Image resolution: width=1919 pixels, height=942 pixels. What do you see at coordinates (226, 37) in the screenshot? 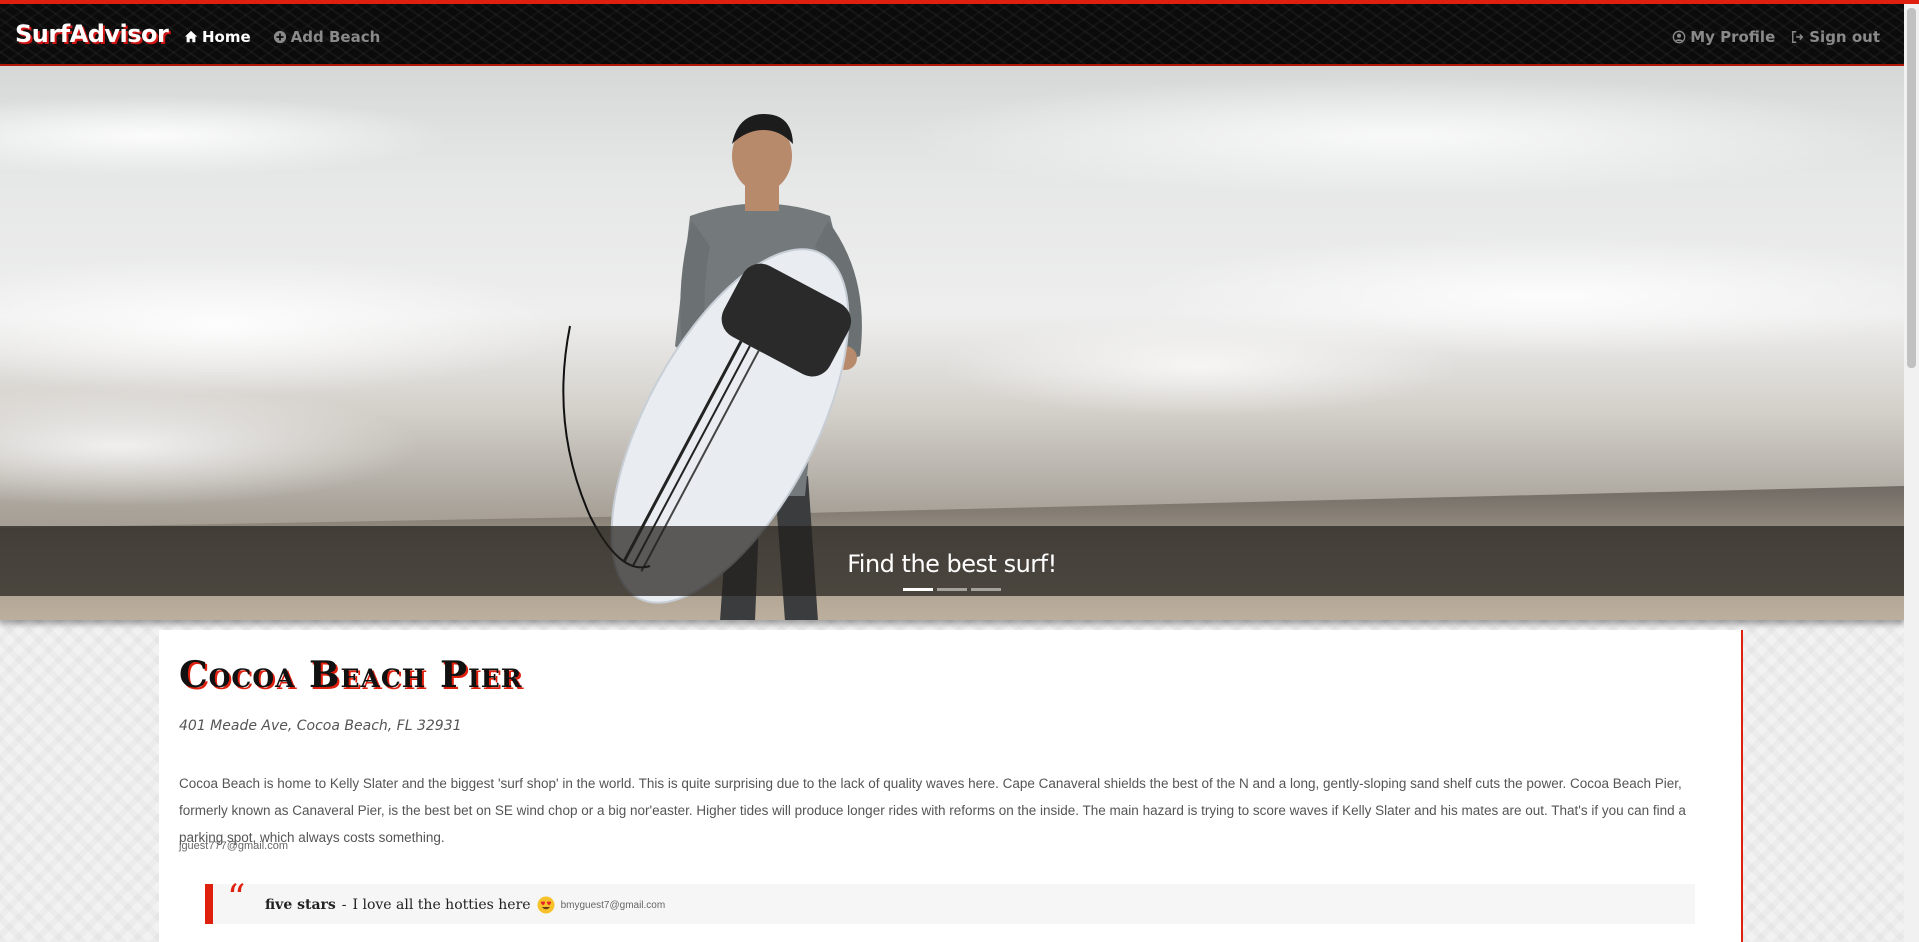
I see `nav-home-label: Home` at bounding box center [226, 37].